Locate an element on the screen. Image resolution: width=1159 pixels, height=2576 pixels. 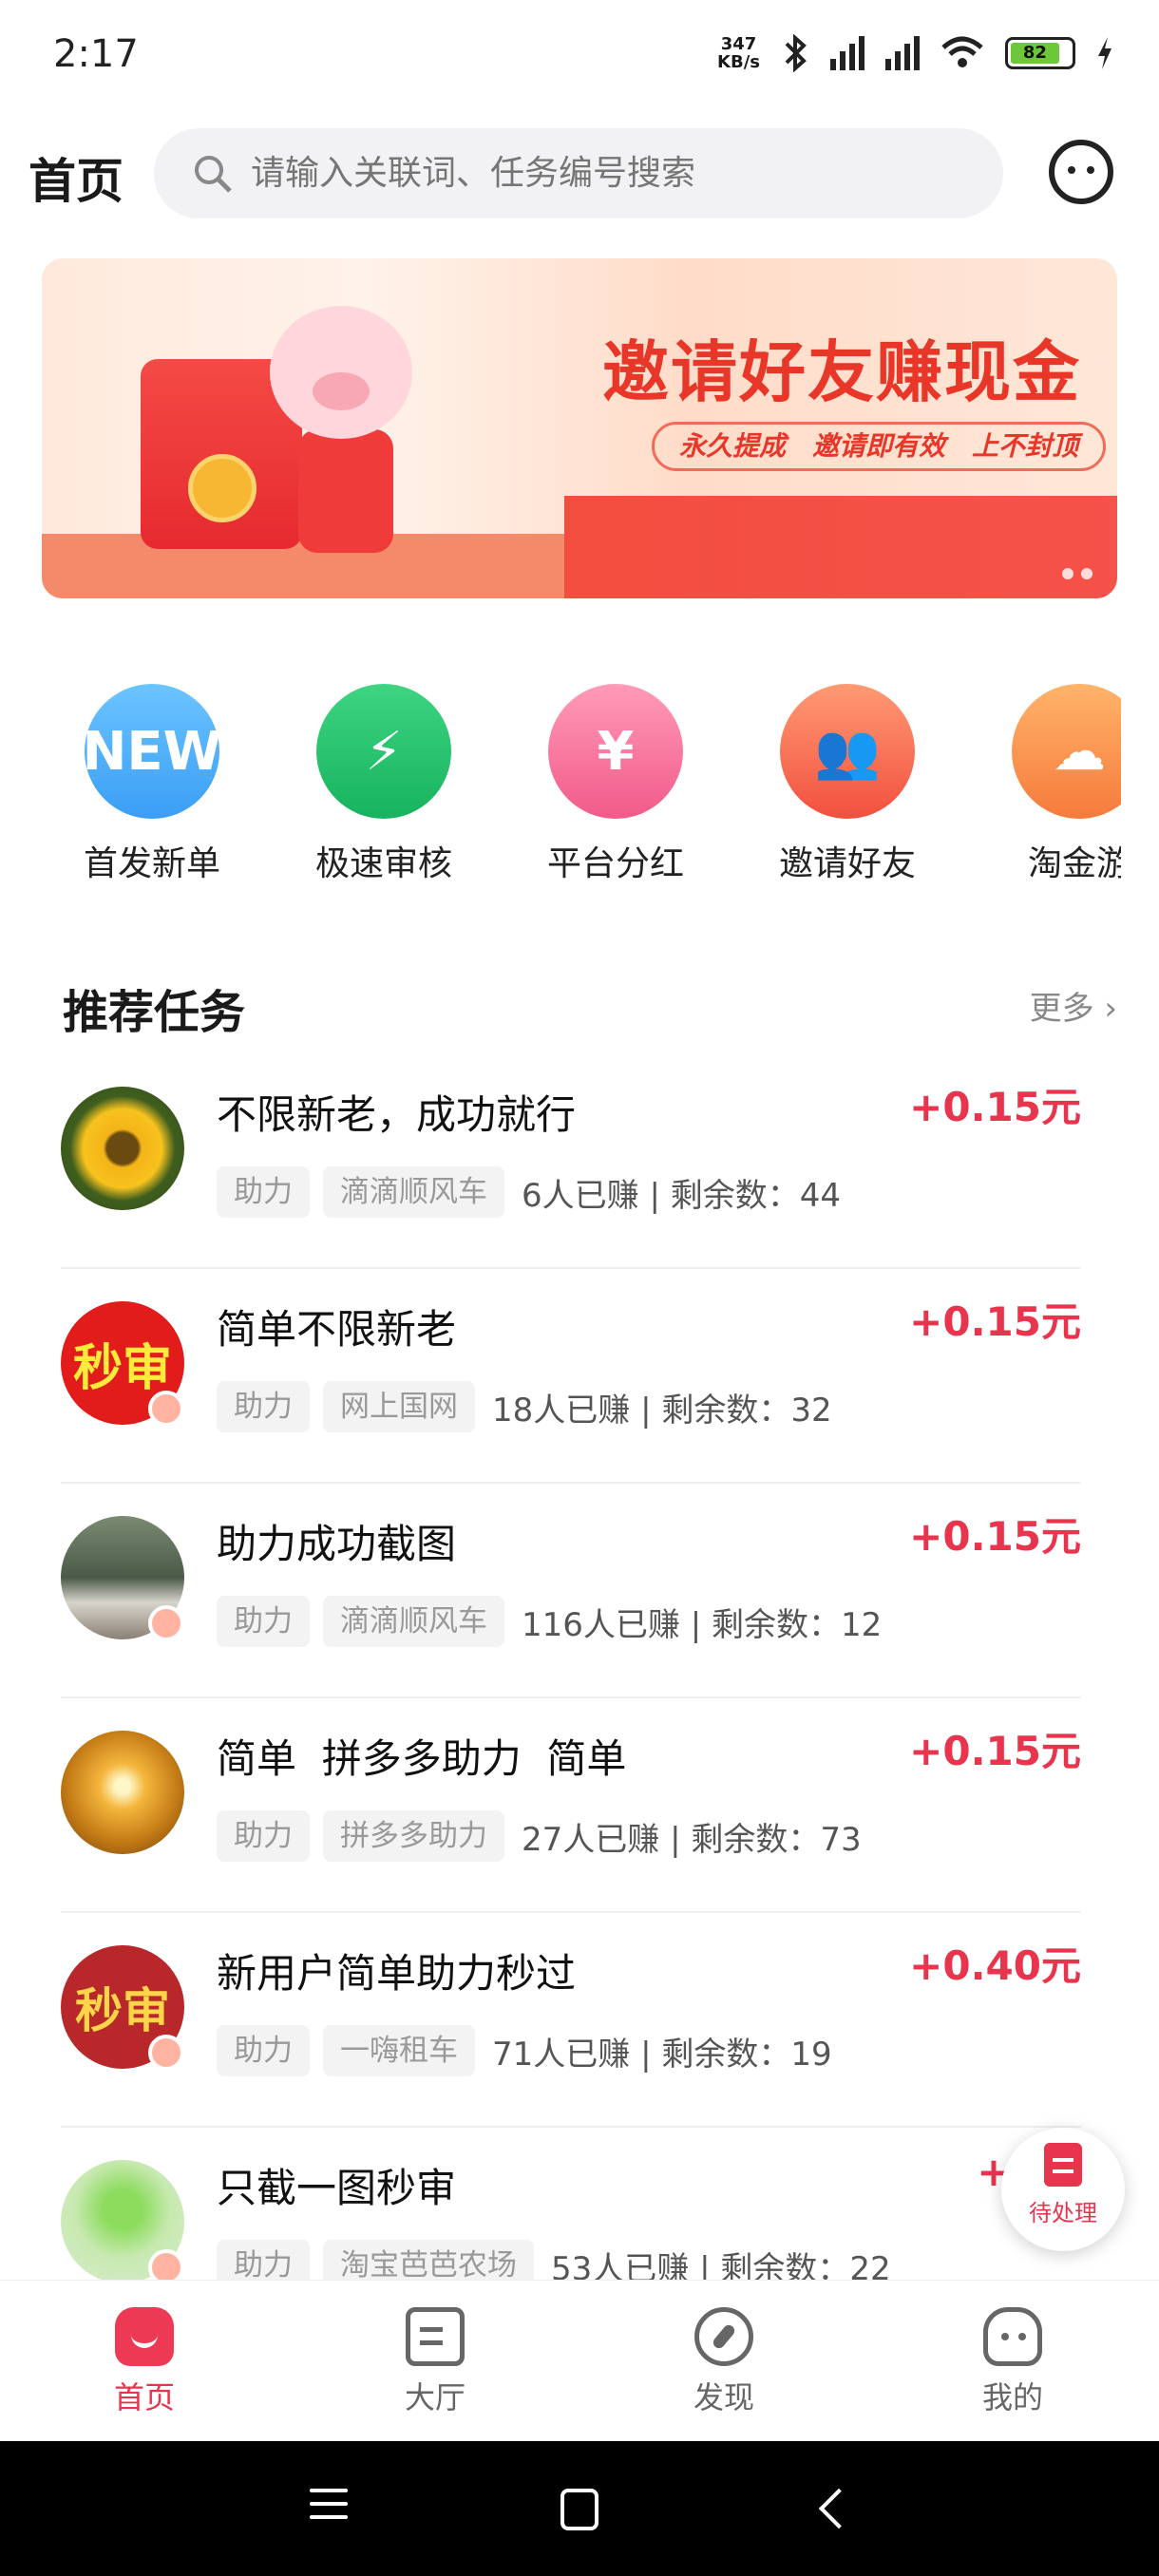
tab-mine: 我的 is located at coordinates (1013, 2362).